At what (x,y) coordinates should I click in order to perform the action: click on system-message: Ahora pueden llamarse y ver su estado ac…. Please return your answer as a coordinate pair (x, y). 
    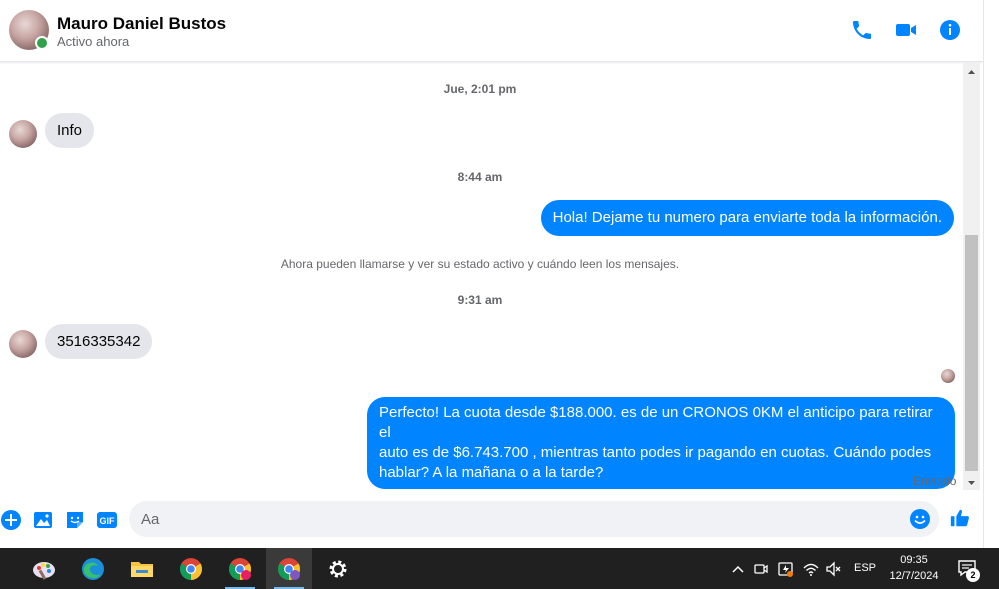
    Looking at the image, I should click on (480, 264).